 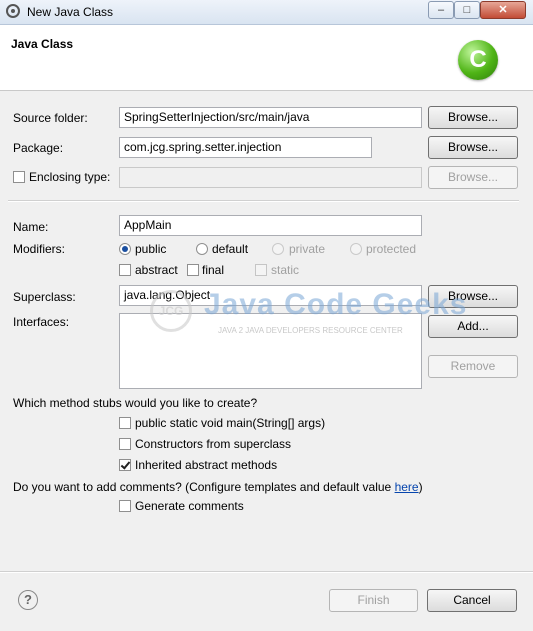 What do you see at coordinates (44, 297) in the screenshot?
I see `superclass-label: Superclass:` at bounding box center [44, 297].